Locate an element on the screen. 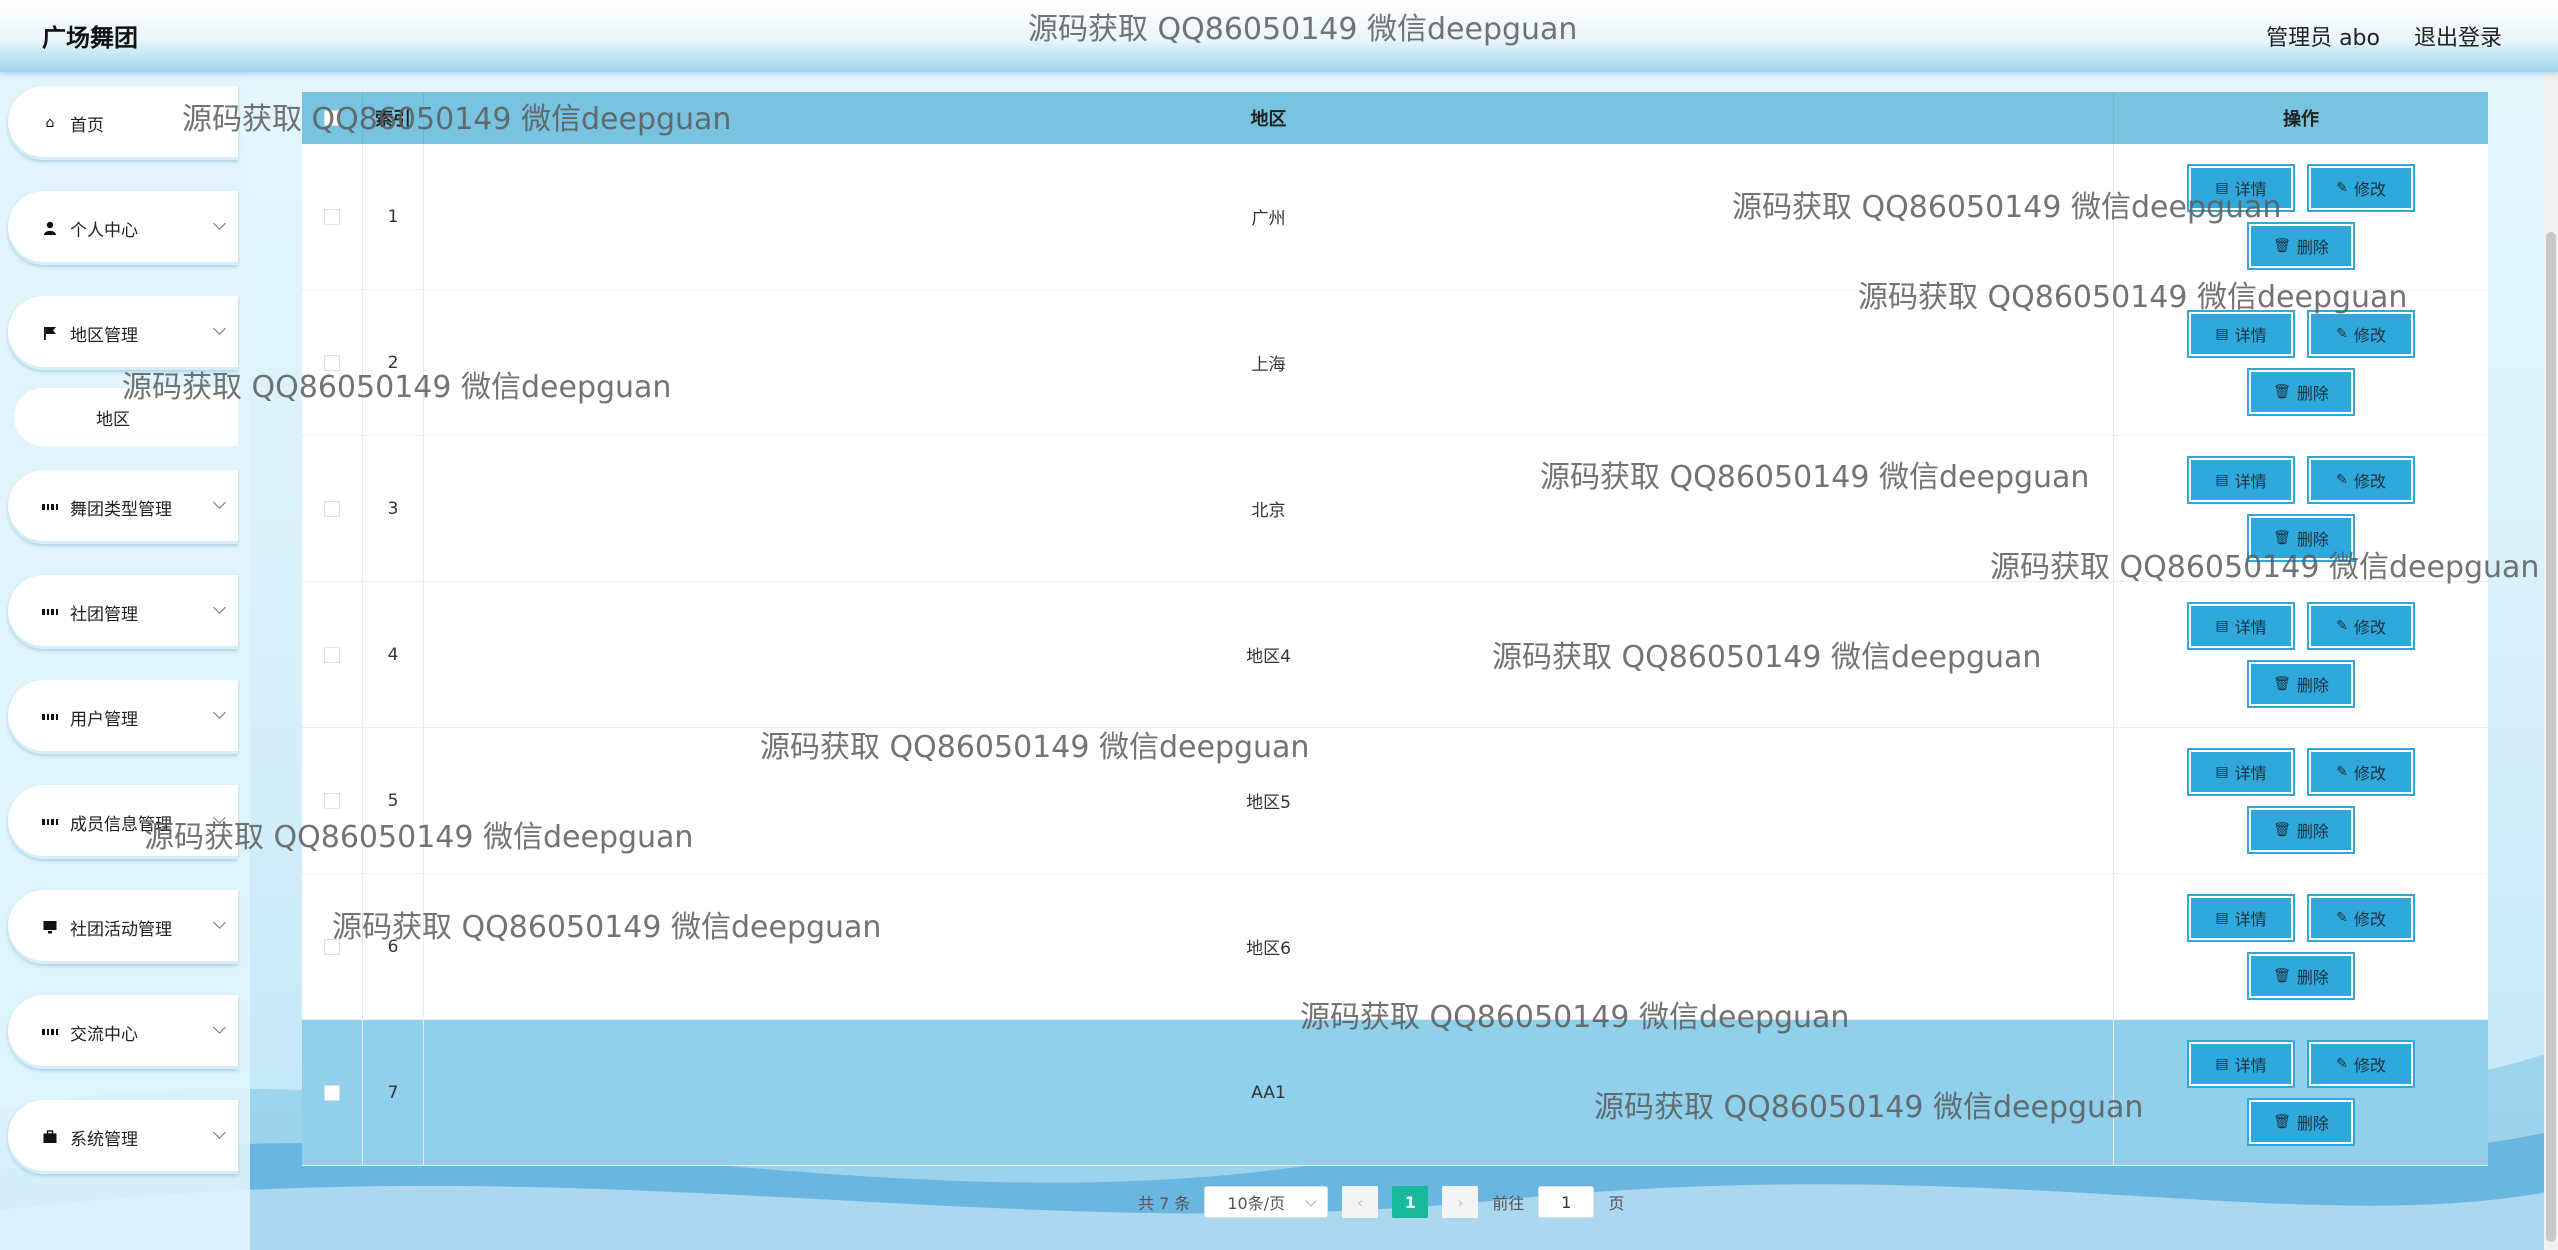 This screenshot has width=2558, height=1250. sidebar-item-dance-type-management: 舞团类型管理 is located at coordinates (123, 507).